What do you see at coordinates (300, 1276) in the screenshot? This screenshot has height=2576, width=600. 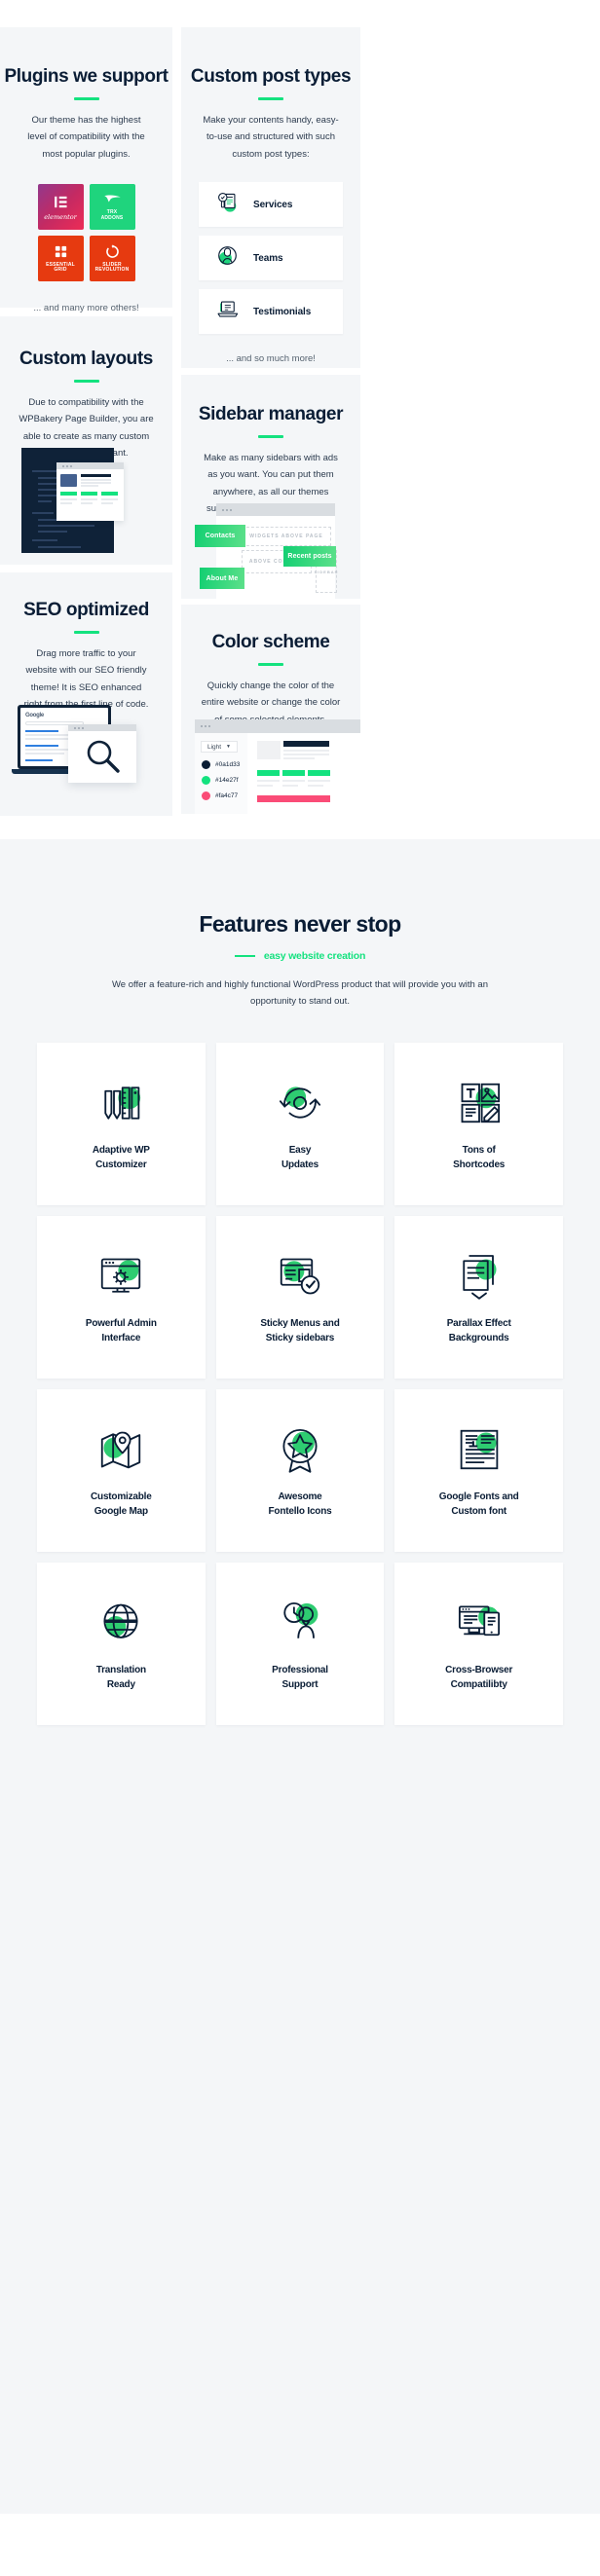 I see `sticky-check-icon` at bounding box center [300, 1276].